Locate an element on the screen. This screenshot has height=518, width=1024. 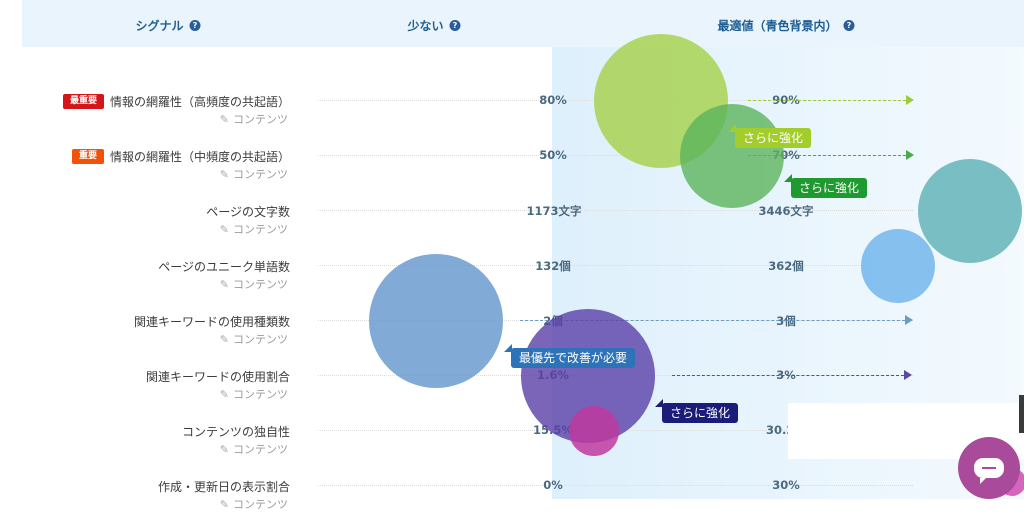
chat-button is located at coordinates (989, 468).